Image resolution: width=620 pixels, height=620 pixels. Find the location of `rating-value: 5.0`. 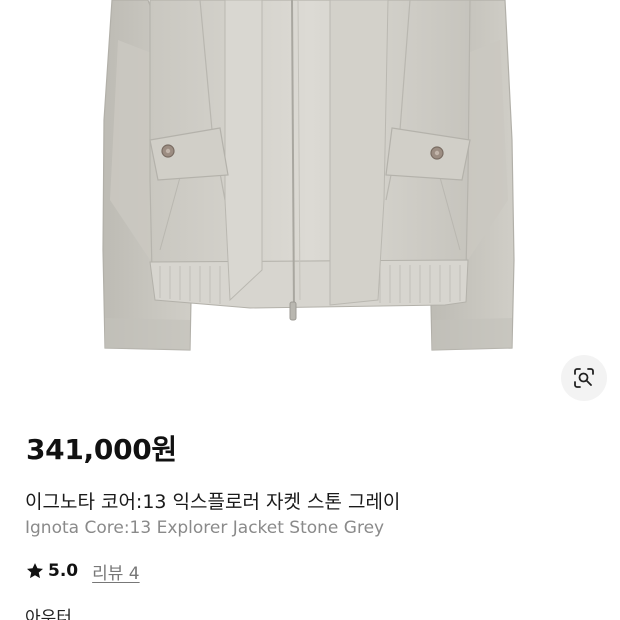

rating-value: 5.0 is located at coordinates (63, 571).